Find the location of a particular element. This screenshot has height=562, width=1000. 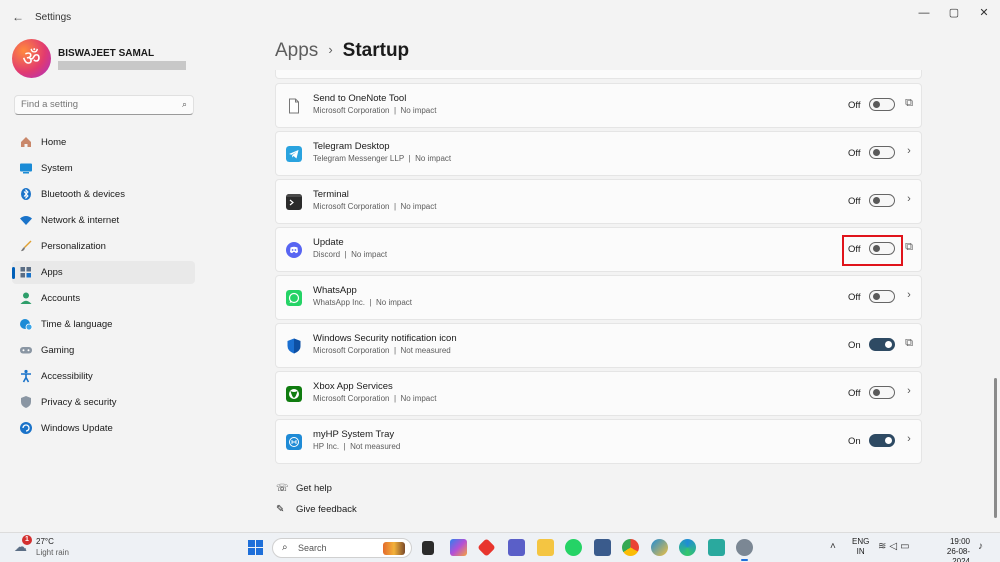

photos-icon is located at coordinates (659, 547).